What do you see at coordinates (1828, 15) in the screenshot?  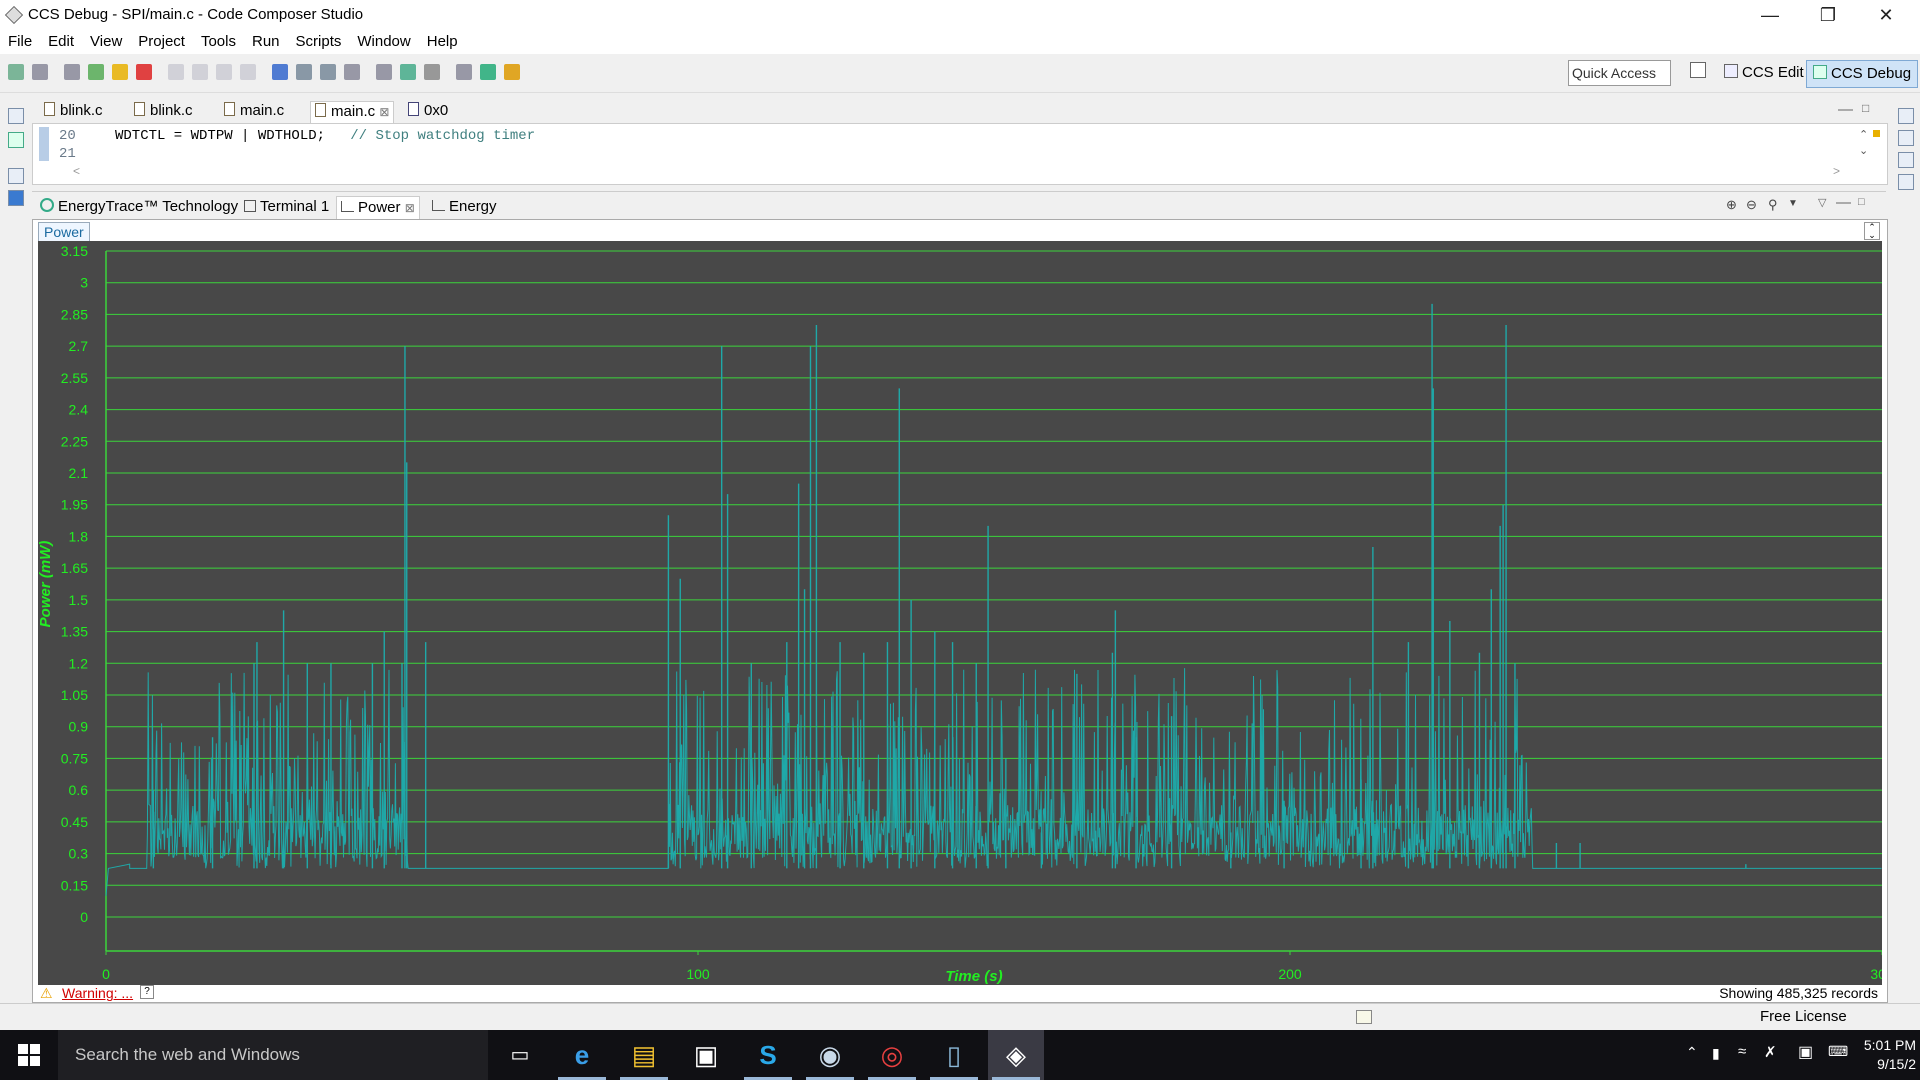 I see `restore-button: ❐` at bounding box center [1828, 15].